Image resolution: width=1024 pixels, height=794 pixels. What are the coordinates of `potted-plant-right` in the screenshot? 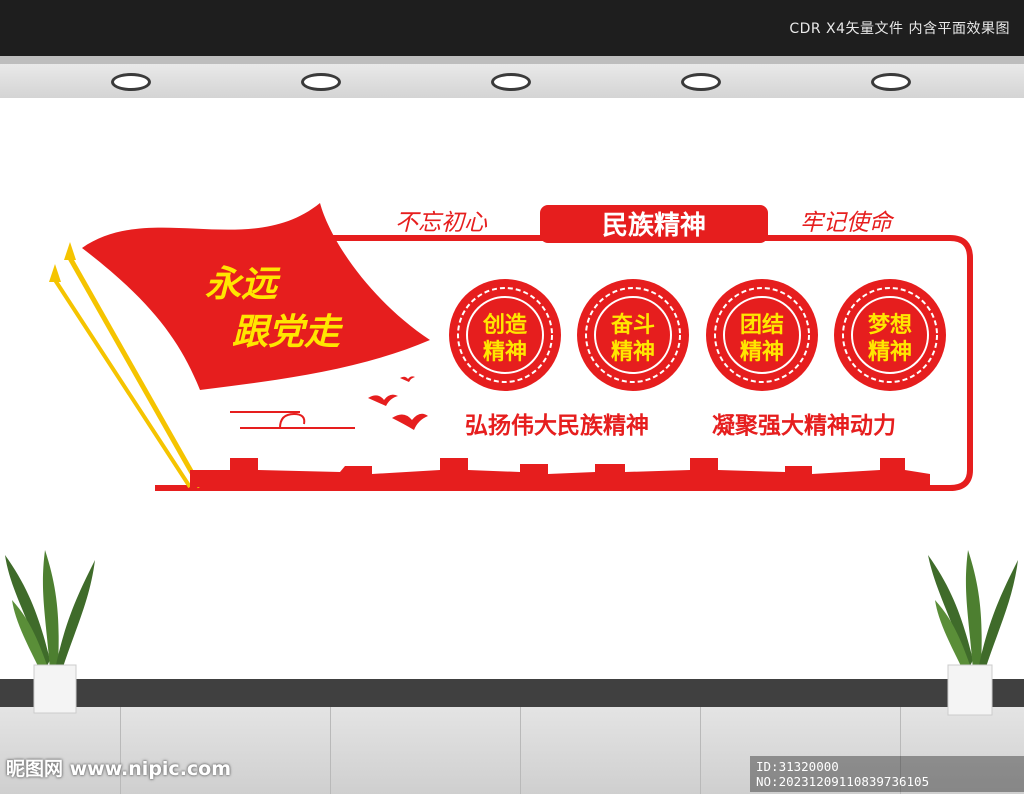 It's located at (973, 633).